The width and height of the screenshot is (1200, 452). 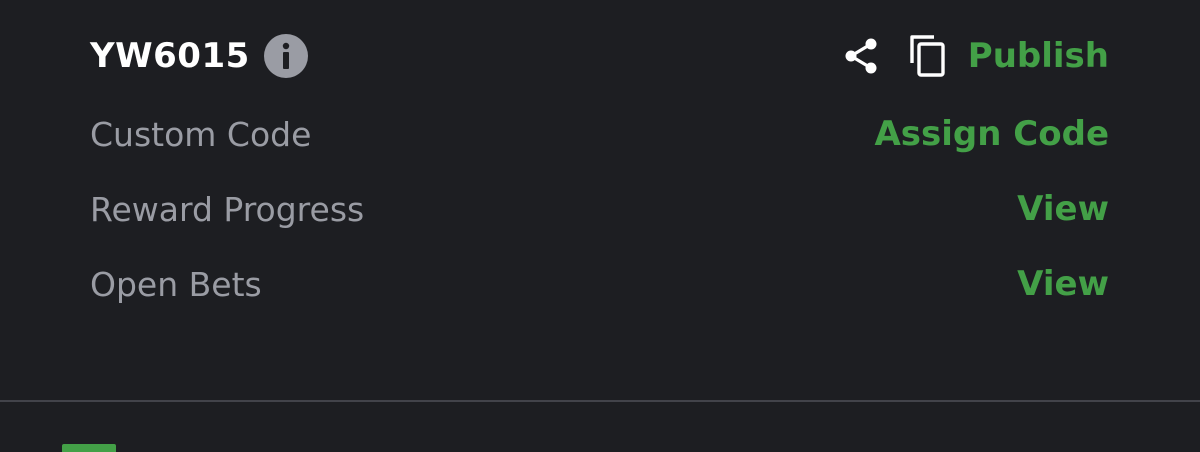 I want to click on custom-code-row: Custom Code Assign Code, so click(x=599, y=134).